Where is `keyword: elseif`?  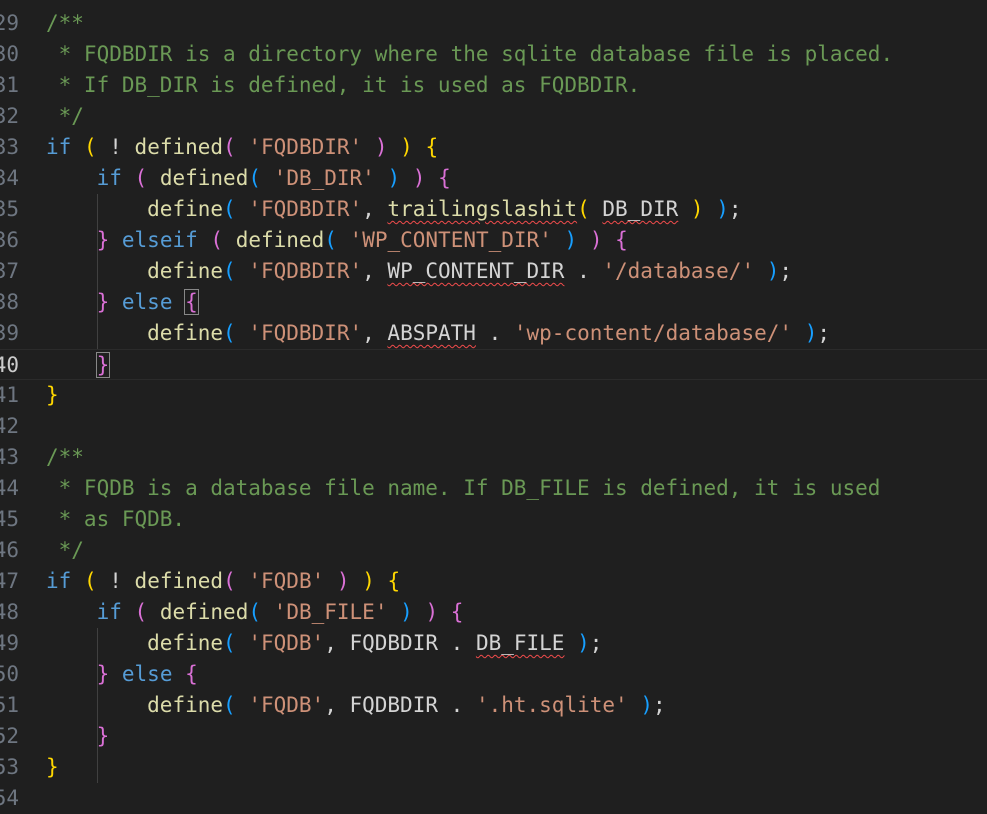 keyword: elseif is located at coordinates (159, 240).